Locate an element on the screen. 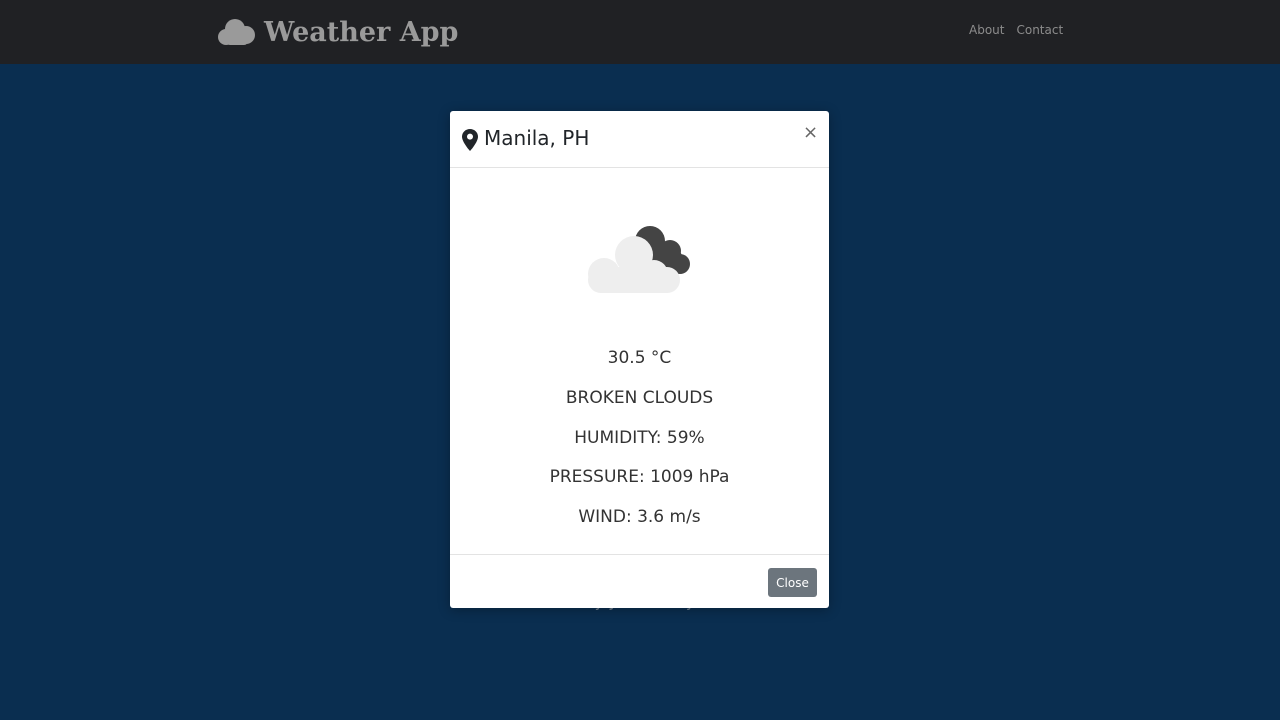 The height and width of the screenshot is (720, 1280). nav-links: About Contact is located at coordinates (1016, 30).